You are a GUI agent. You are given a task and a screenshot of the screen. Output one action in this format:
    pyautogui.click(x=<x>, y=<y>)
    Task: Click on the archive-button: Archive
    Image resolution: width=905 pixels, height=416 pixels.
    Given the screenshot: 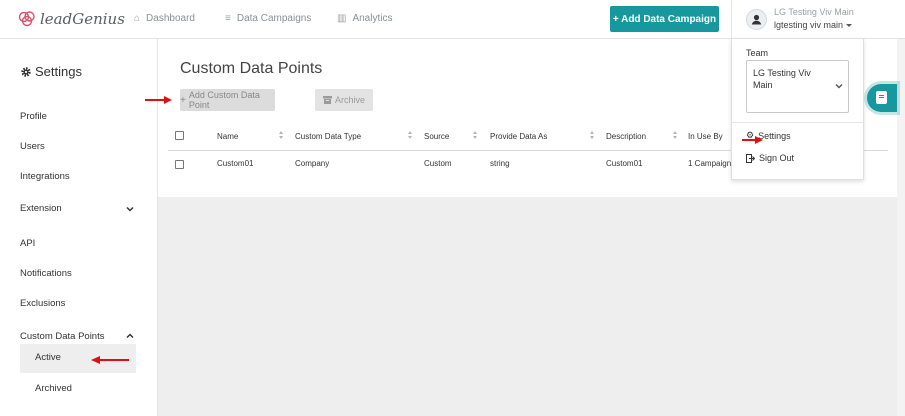 What is the action you would take?
    pyautogui.click(x=344, y=100)
    